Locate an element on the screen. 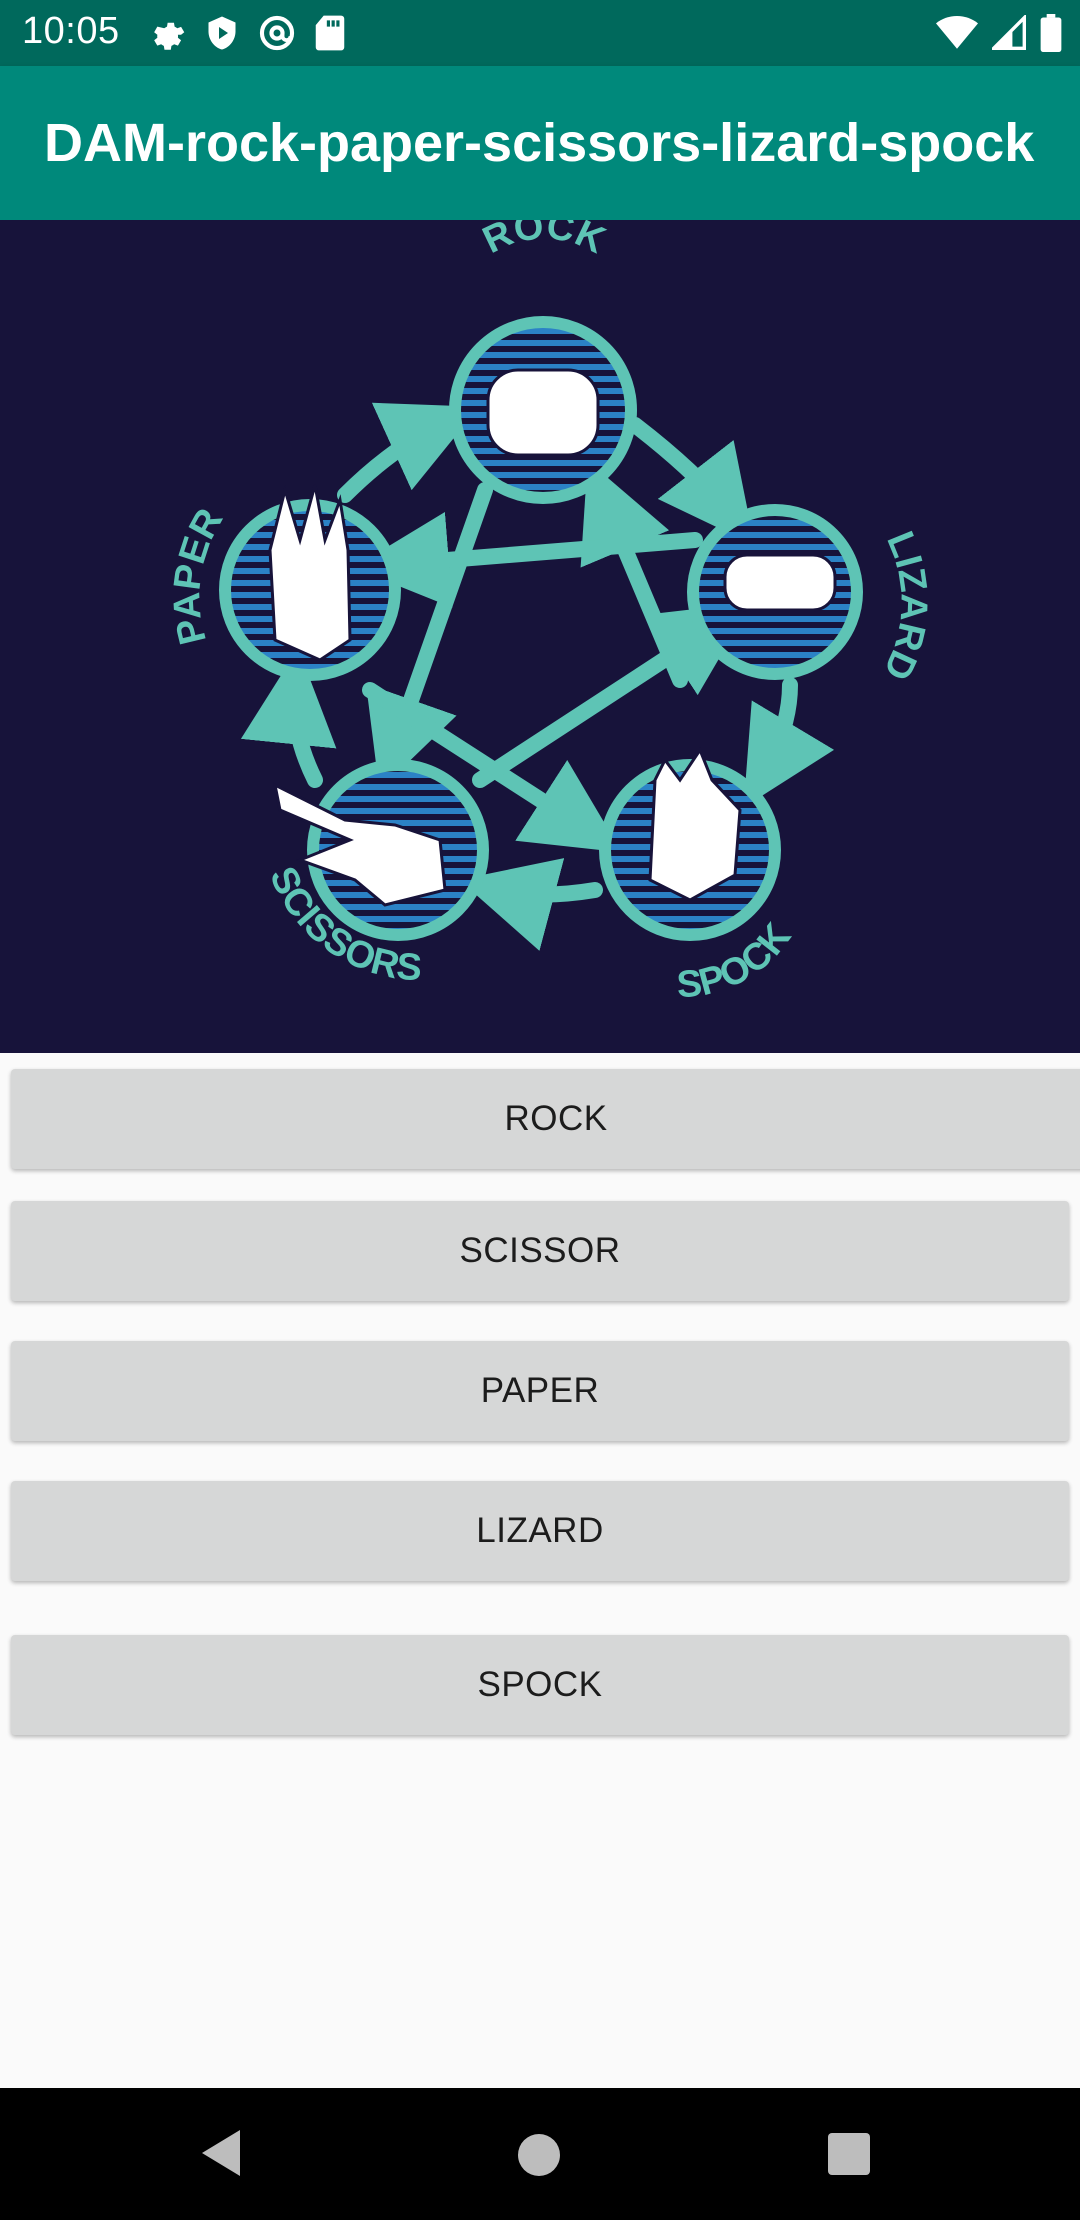  gear-icon is located at coordinates (169, 36).